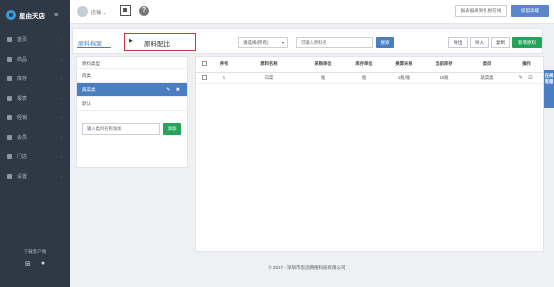 The width and height of the screenshot is (554, 287). What do you see at coordinates (224, 78) in the screenshot?
I see `cell-index: 1` at bounding box center [224, 78].